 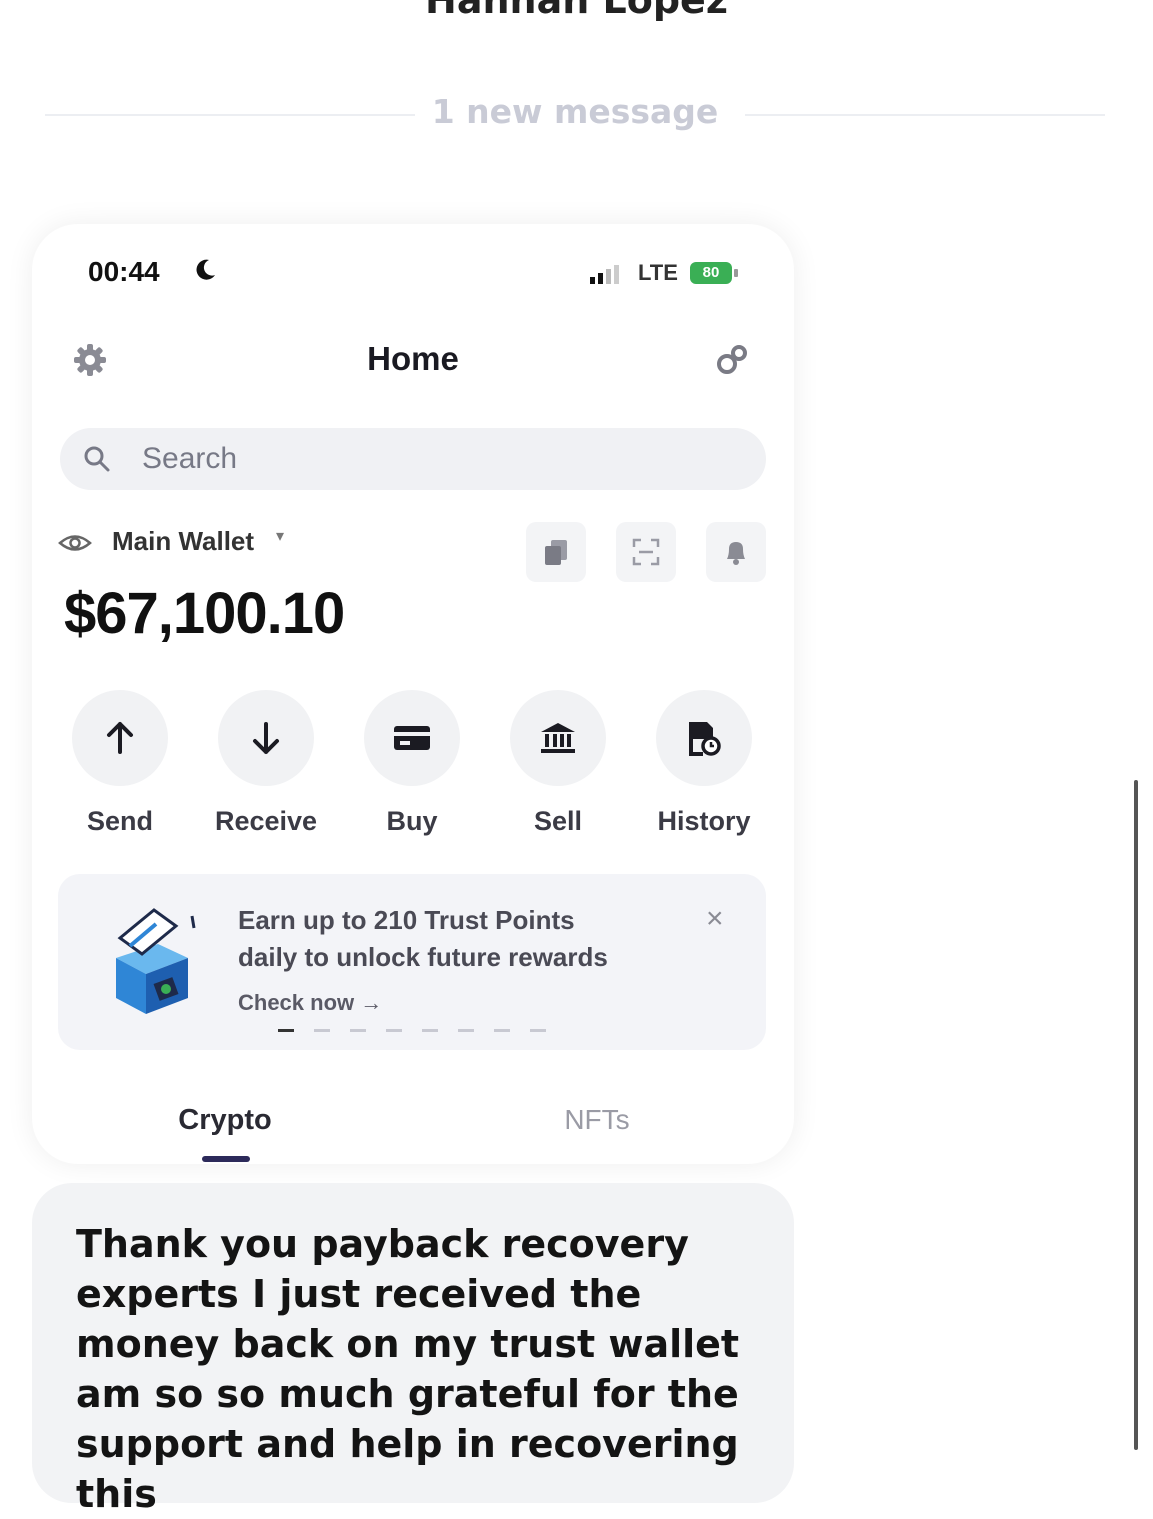 What do you see at coordinates (406, 920) in the screenshot?
I see `promo-line-1: Earn up to 210 Trust Points` at bounding box center [406, 920].